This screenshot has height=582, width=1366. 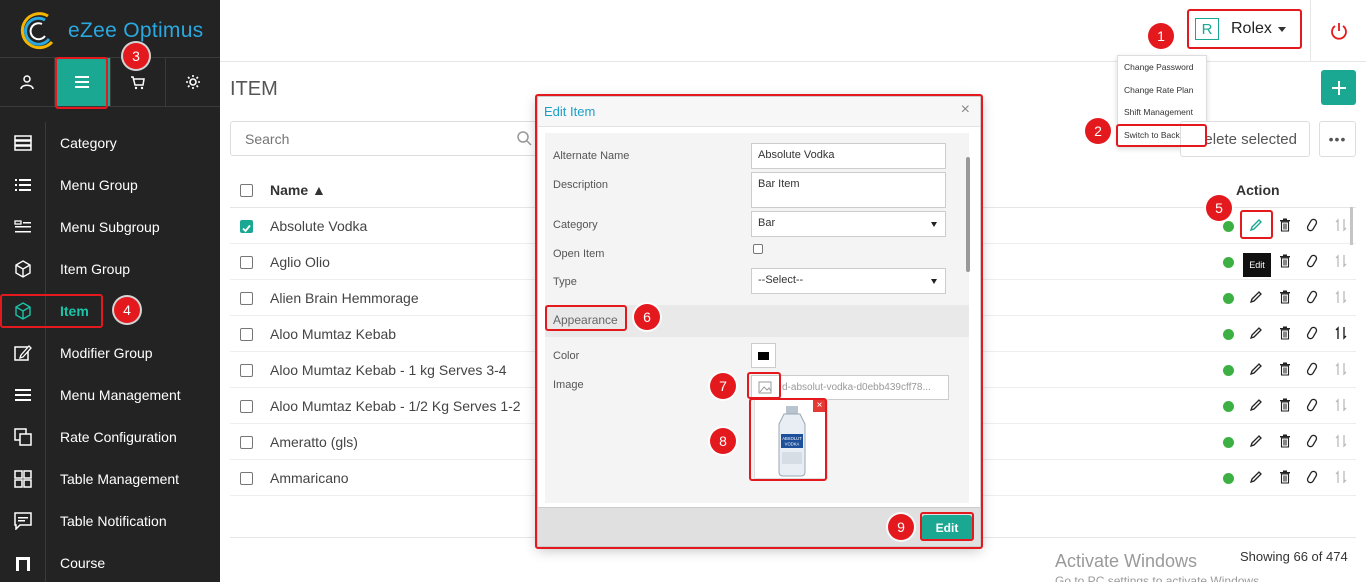 I want to click on sidebar-item-label: Table Notification, so click(x=113, y=521).